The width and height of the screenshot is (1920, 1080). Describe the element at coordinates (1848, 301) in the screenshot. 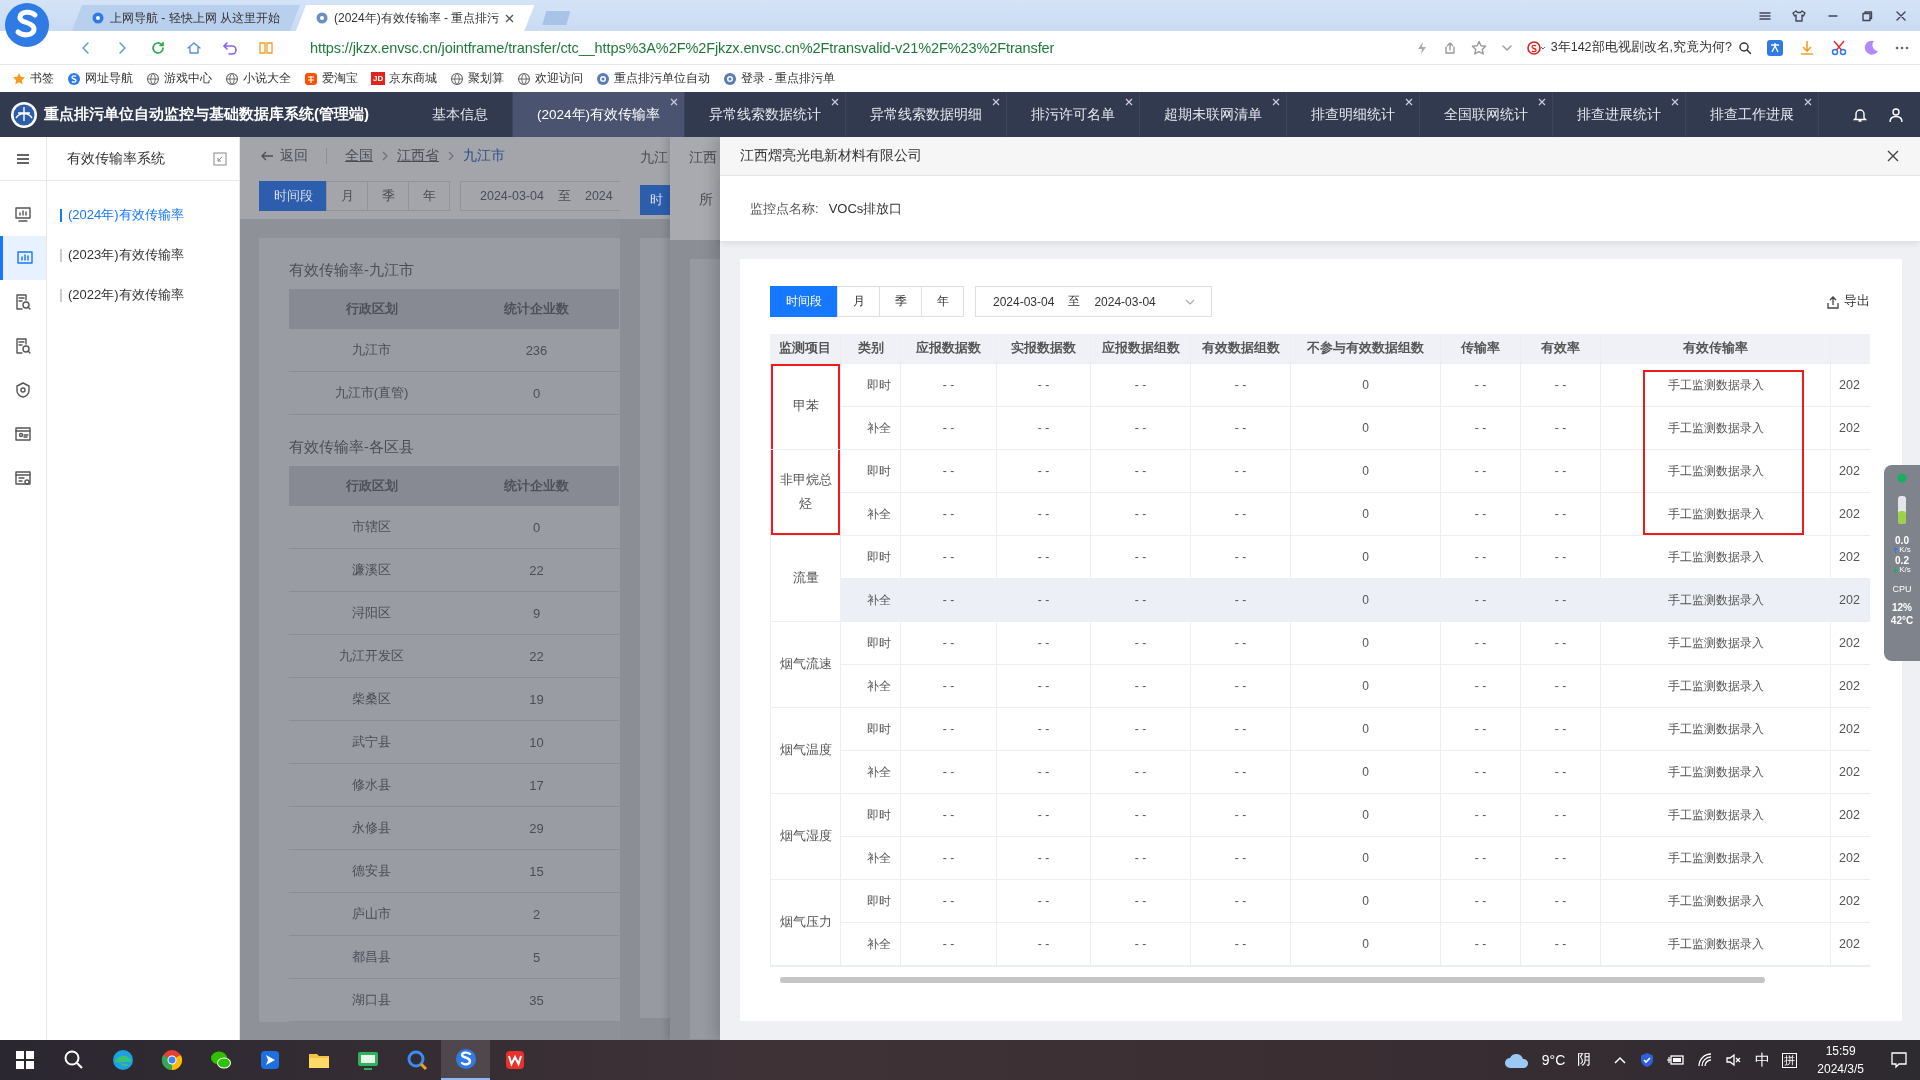

I see `export-button: 导出` at that location.